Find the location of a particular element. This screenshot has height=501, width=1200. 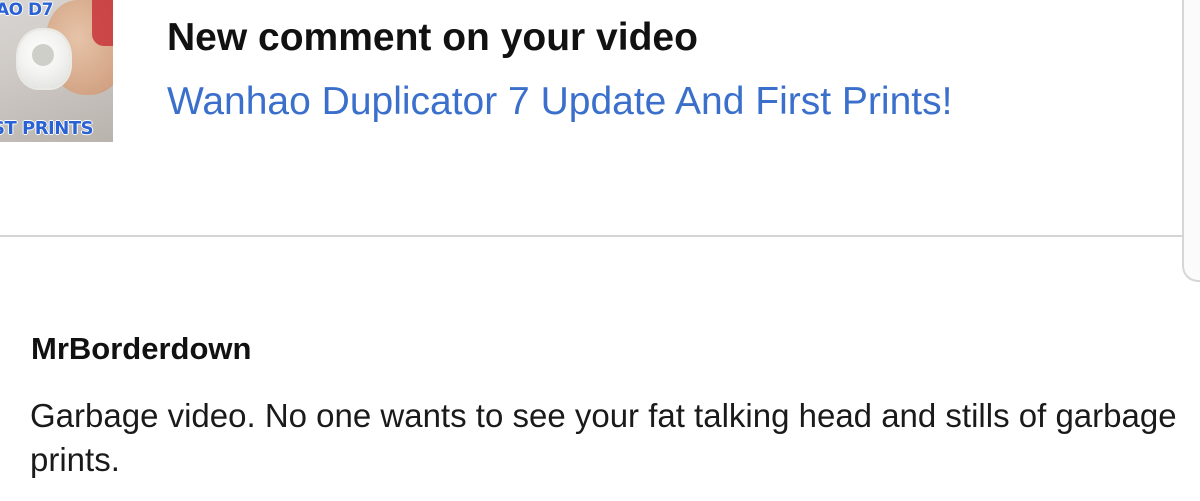

notification-title: New comment on your video is located at coordinates (432, 37).